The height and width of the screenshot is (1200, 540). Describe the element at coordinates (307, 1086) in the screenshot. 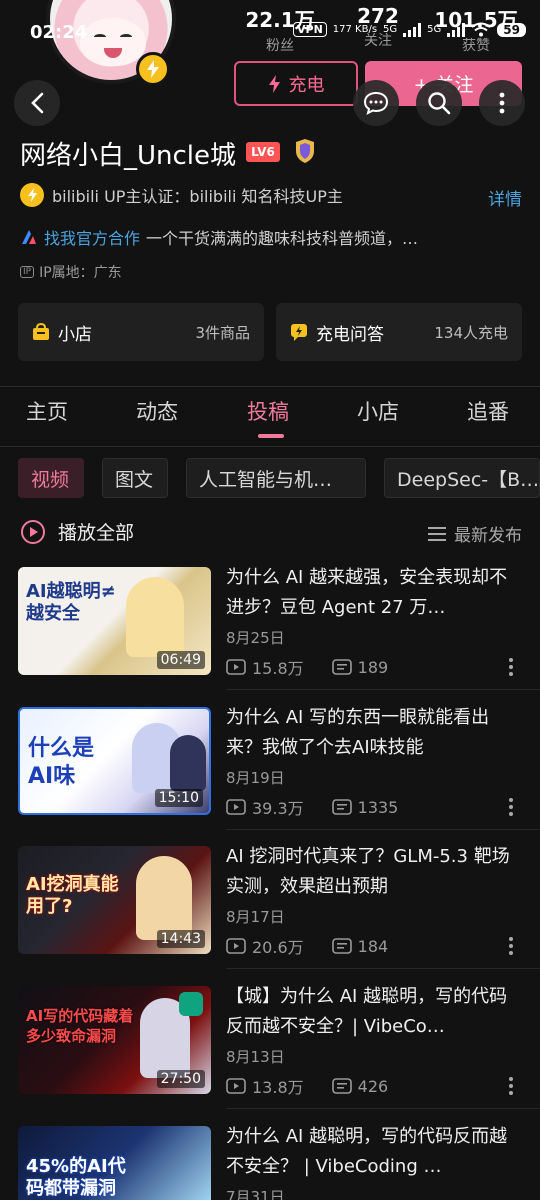

I see `video-stats: 13.8万 426` at that location.